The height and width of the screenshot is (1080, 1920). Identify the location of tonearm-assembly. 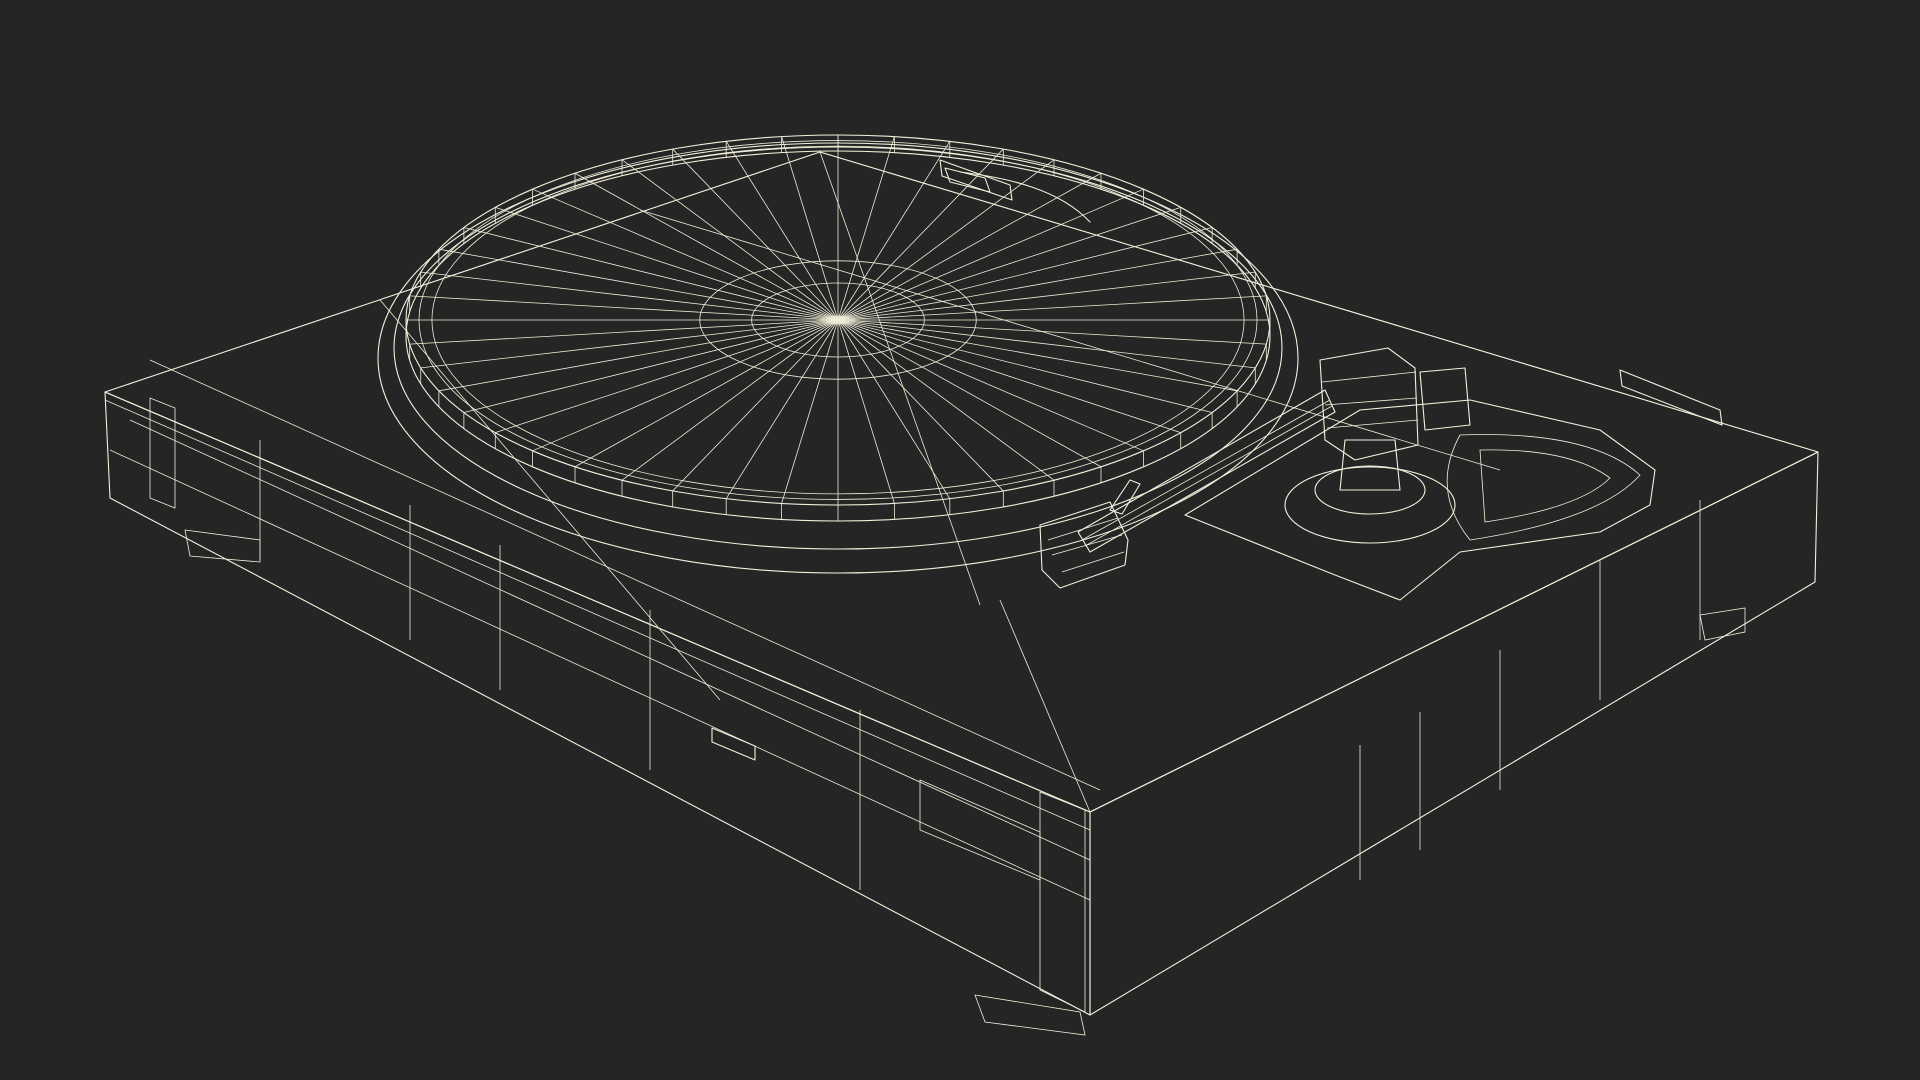
(1347, 474).